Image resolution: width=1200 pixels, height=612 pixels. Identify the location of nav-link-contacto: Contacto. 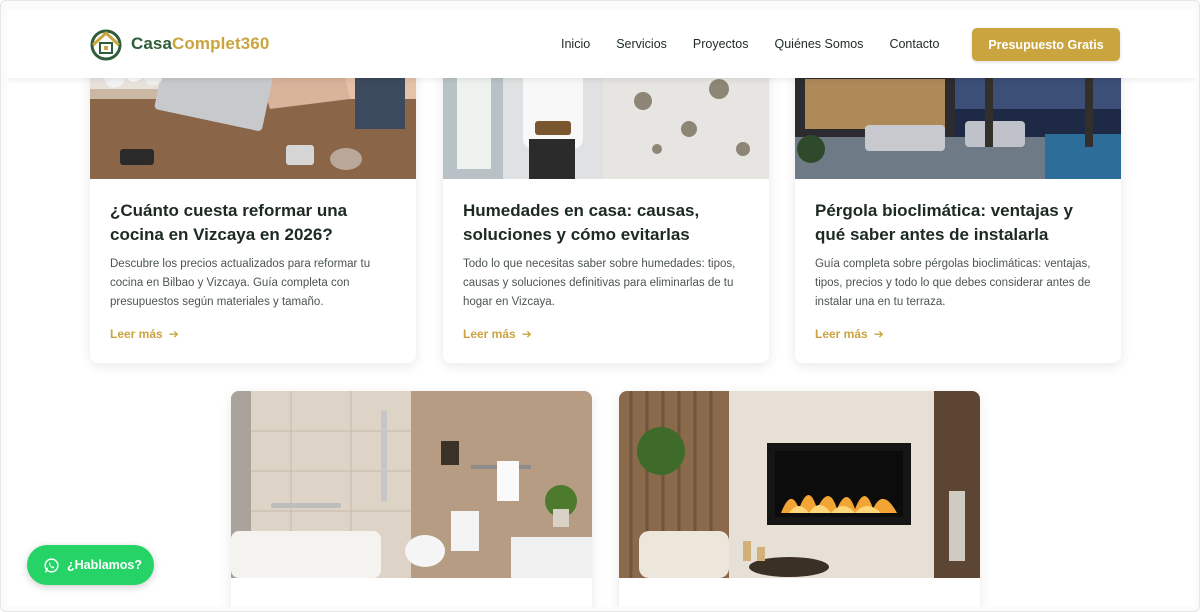
(914, 44).